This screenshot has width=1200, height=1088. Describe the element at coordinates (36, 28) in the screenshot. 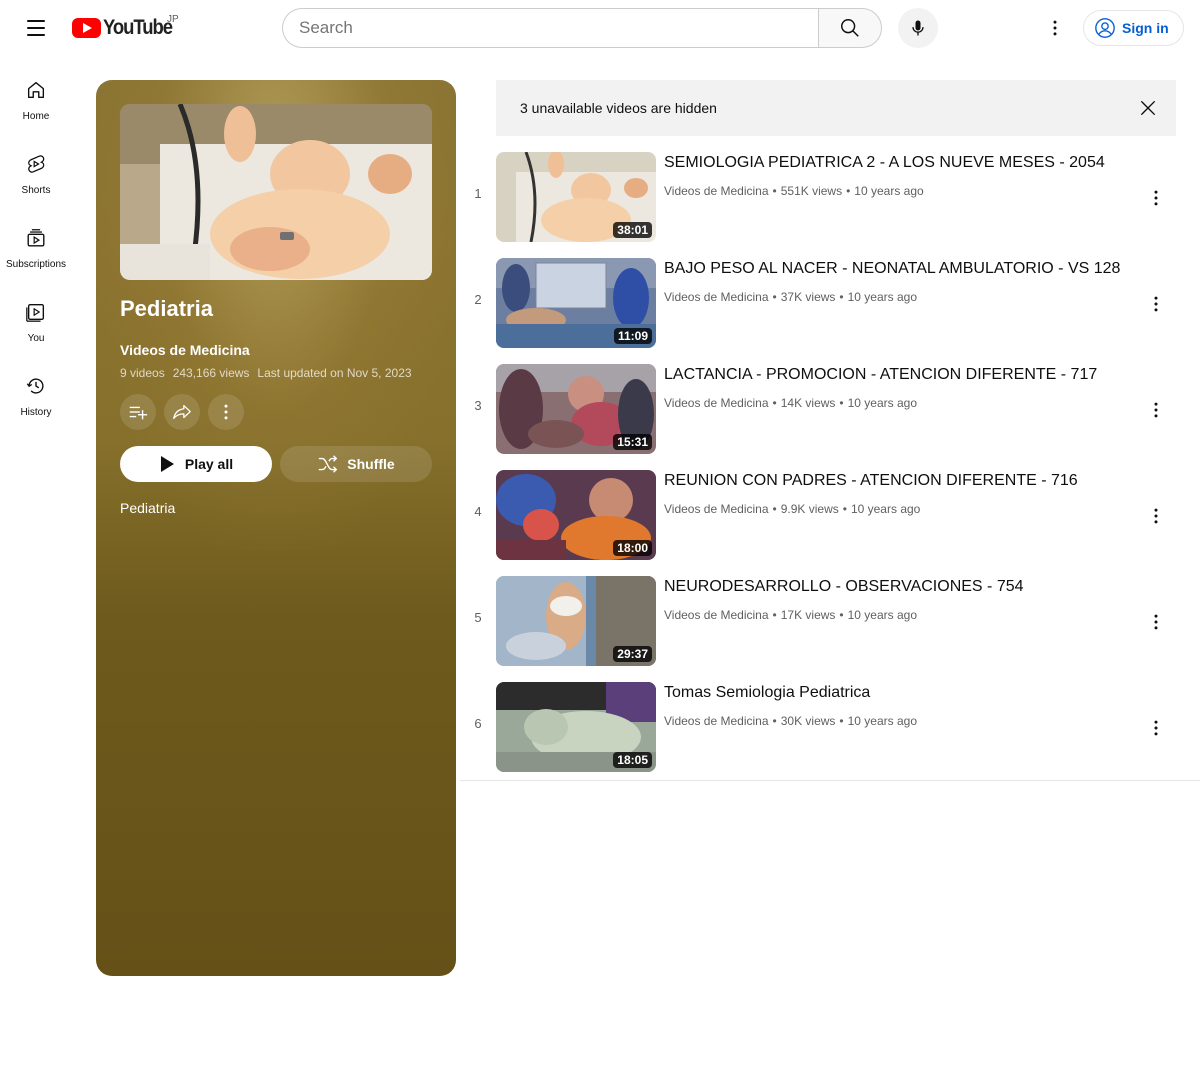

I see `menu-icon` at that location.